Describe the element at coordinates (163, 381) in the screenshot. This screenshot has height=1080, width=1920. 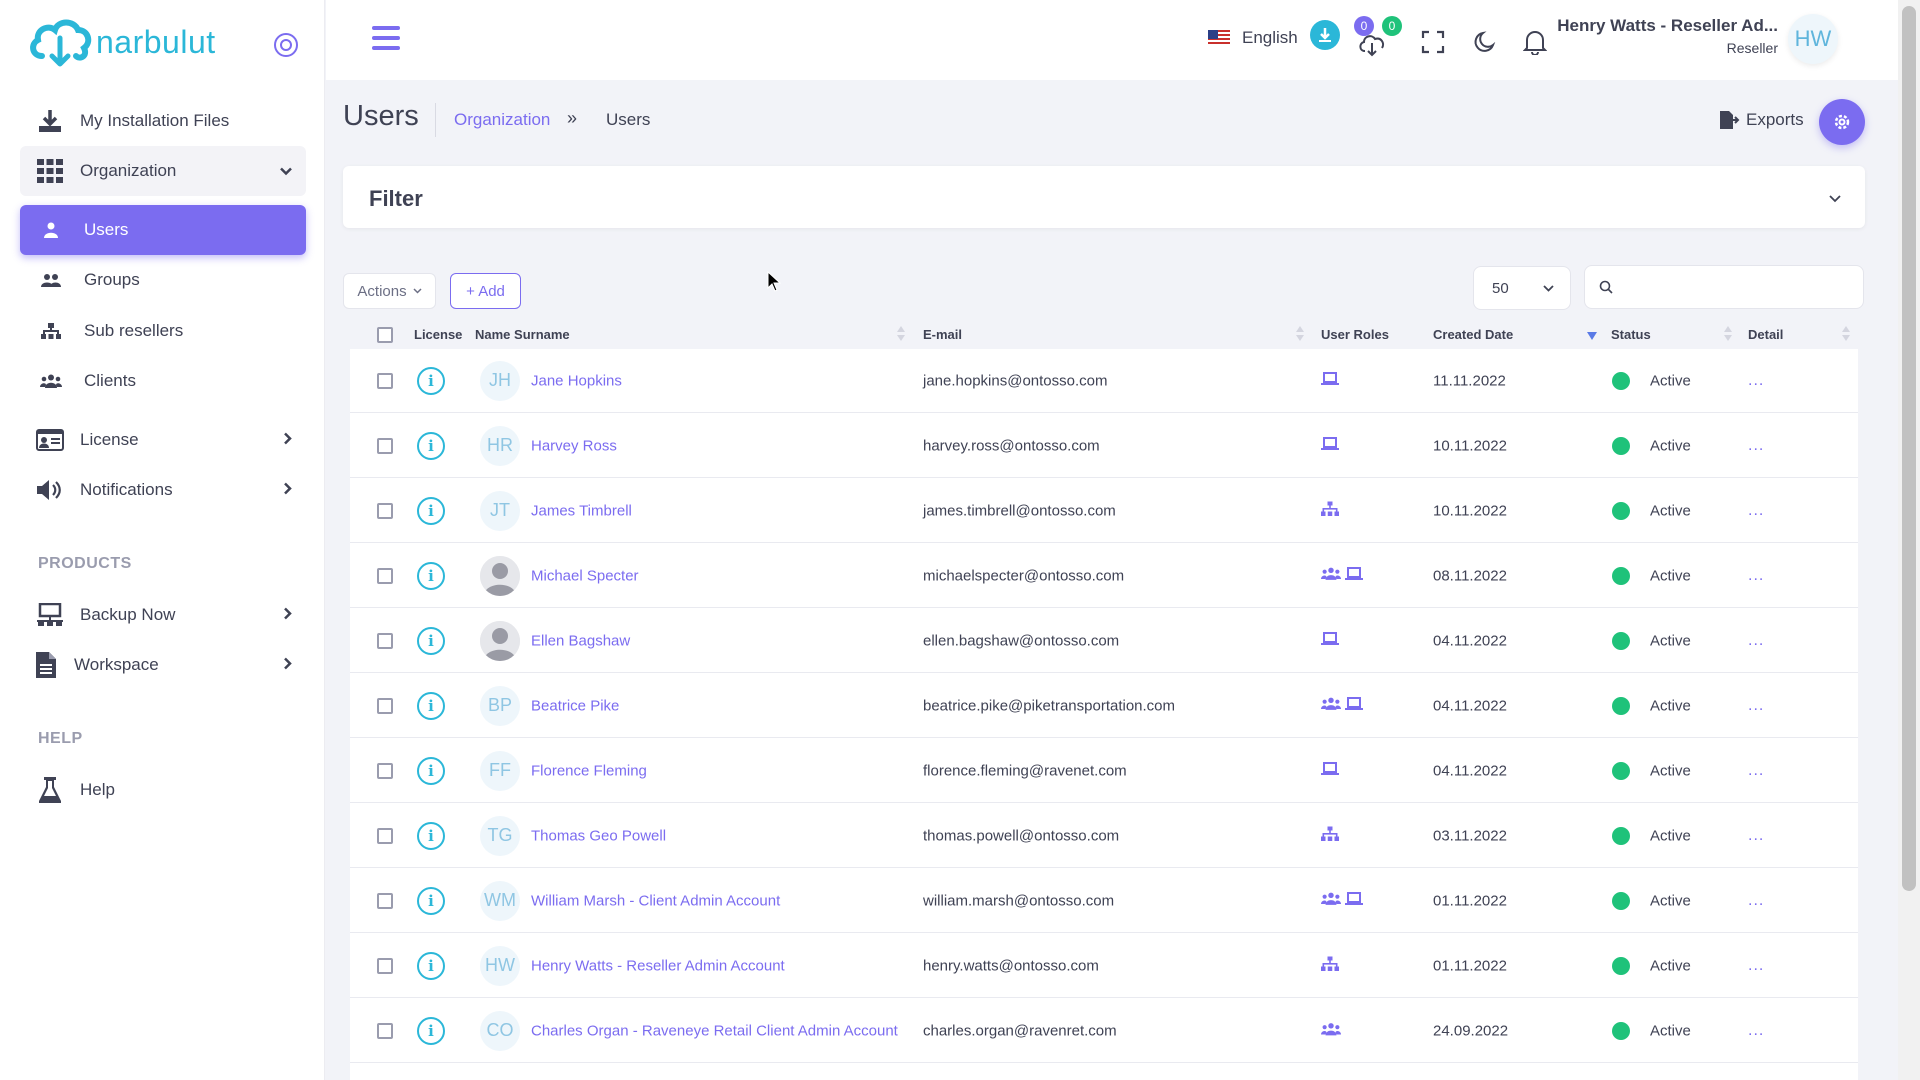
I see `sidebar-item-clients: Clients` at that location.